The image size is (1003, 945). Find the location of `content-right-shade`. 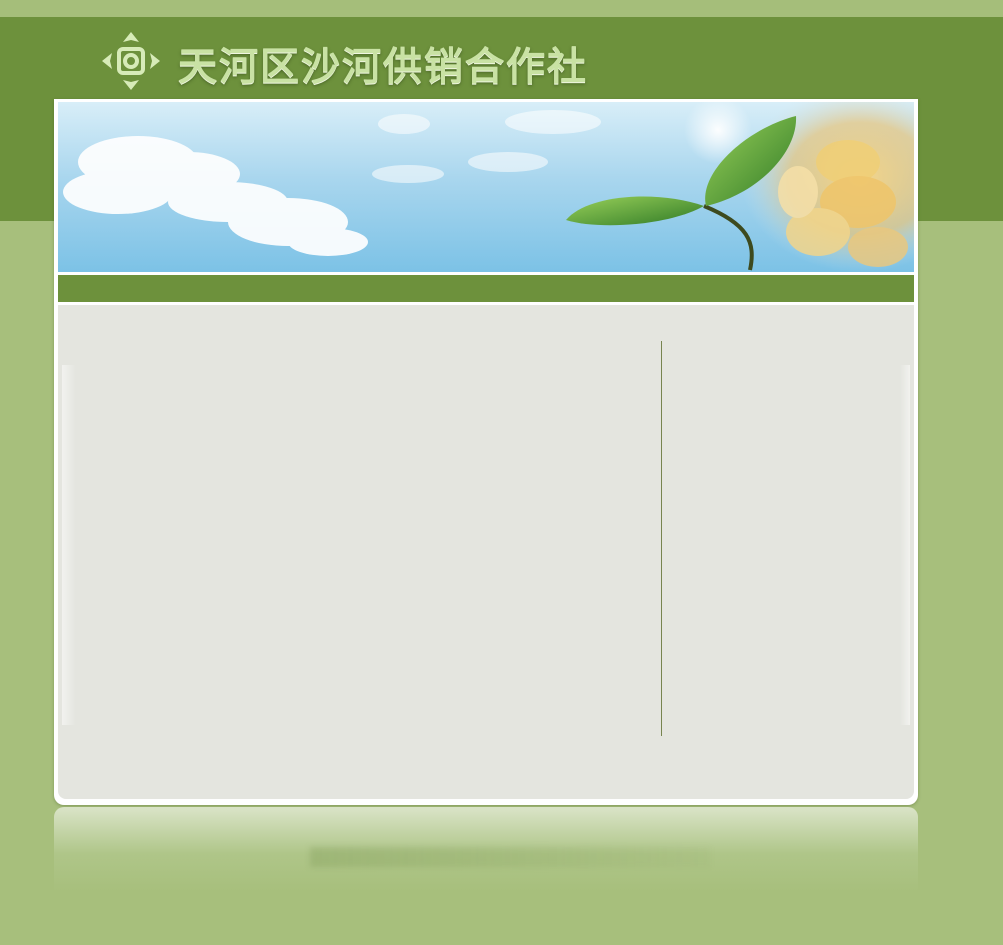

content-right-shade is located at coordinates (905, 545).